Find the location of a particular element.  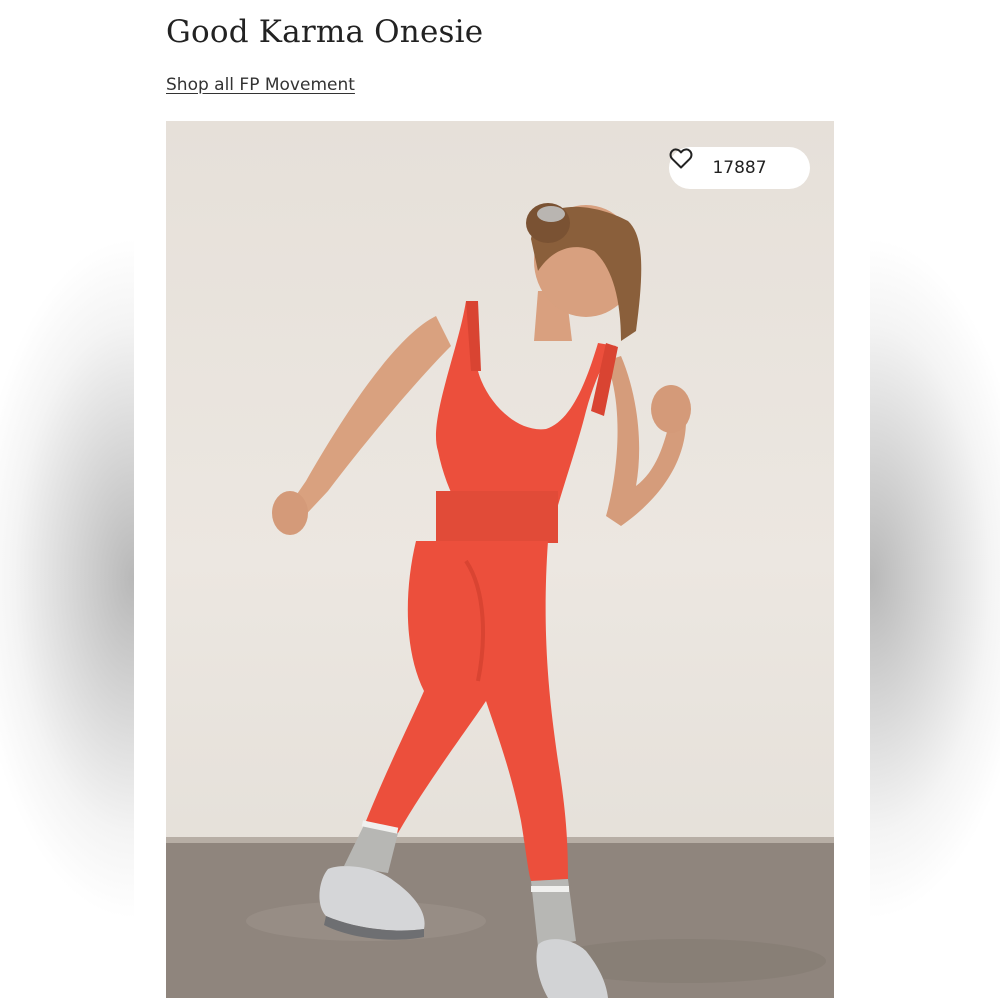

onesie-waistband is located at coordinates (497, 517).